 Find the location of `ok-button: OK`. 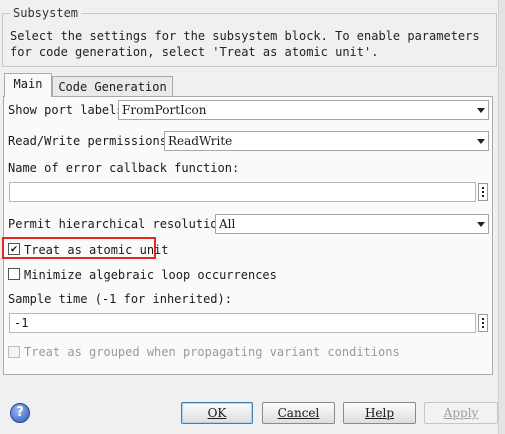

ok-button: OK is located at coordinates (217, 413).